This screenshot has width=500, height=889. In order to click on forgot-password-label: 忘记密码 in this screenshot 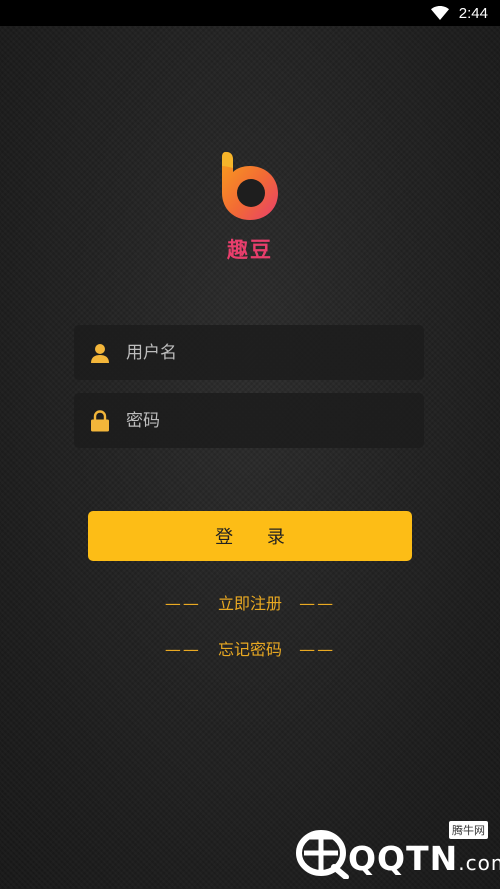, I will do `click(250, 649)`.